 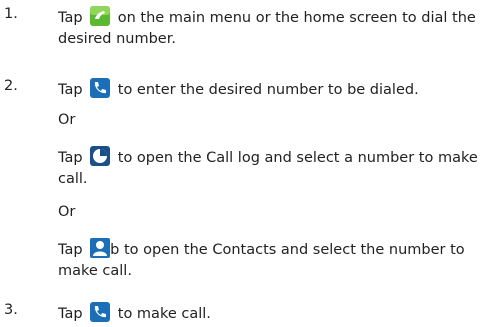 What do you see at coordinates (11, 86) in the screenshot?
I see `step-number: 2.` at bounding box center [11, 86].